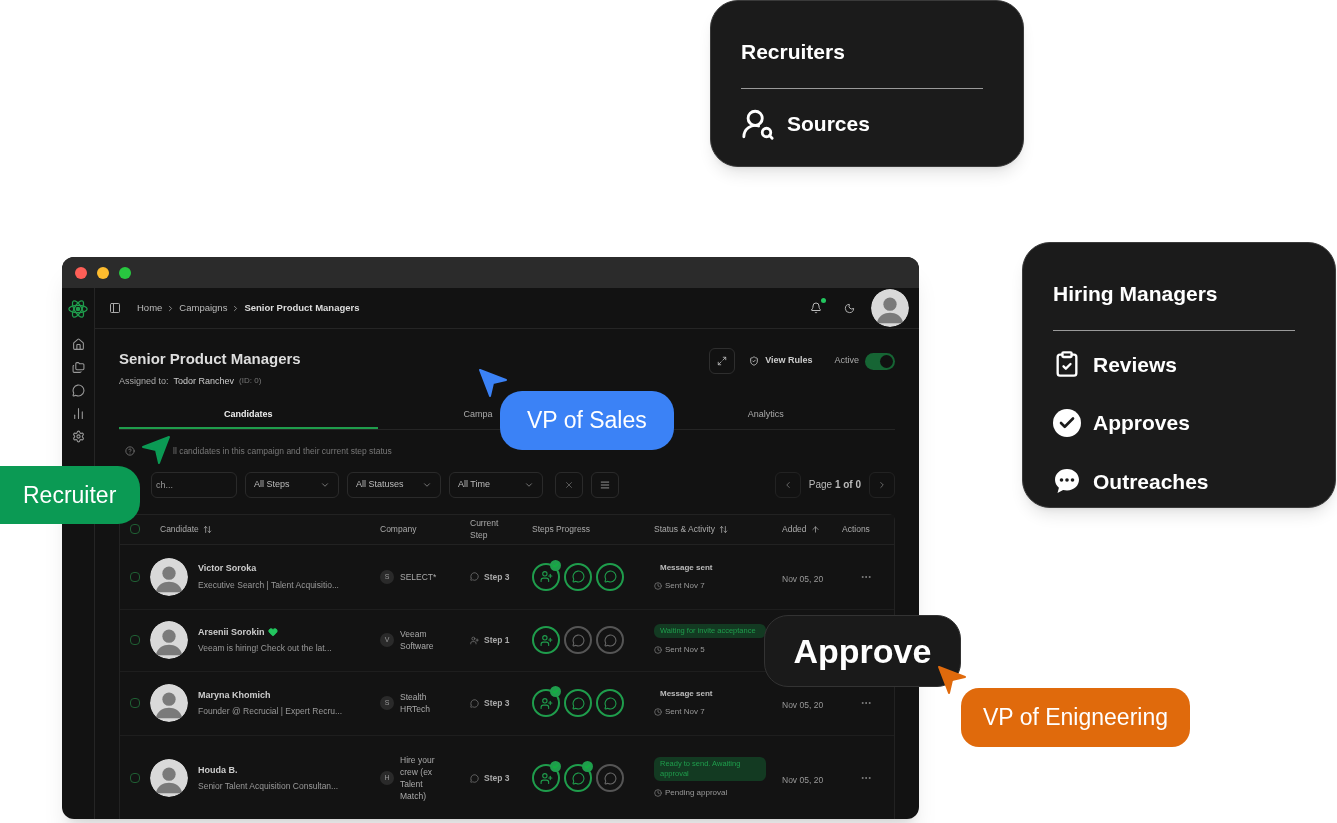  I want to click on active-toggle, so click(880, 361).